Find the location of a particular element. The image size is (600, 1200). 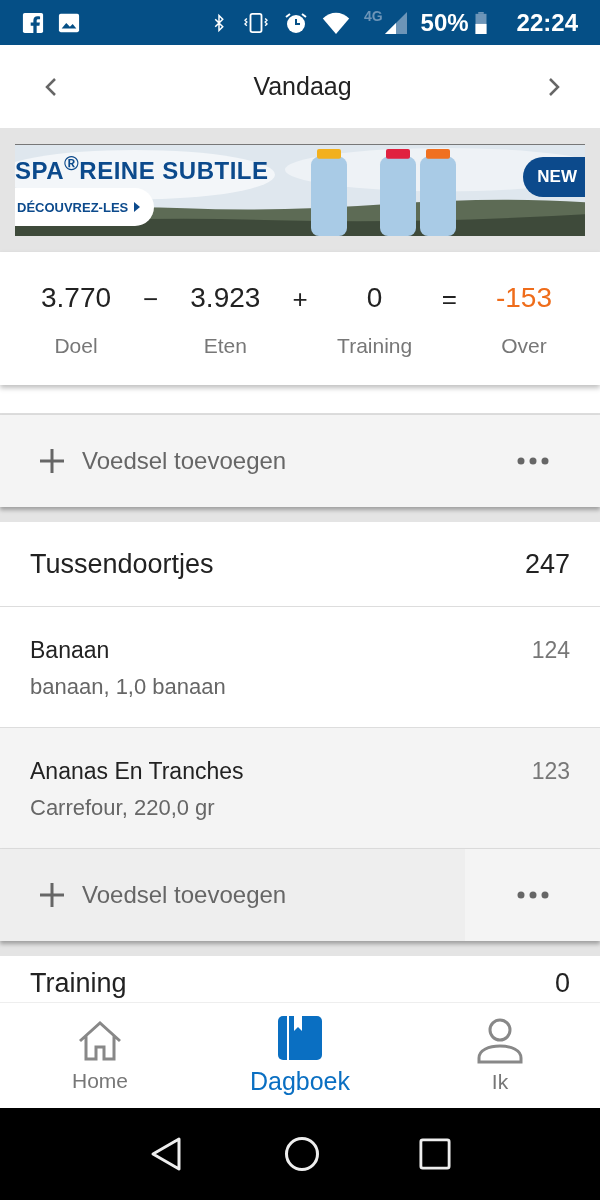

food-calories: 124 is located at coordinates (550, 650).